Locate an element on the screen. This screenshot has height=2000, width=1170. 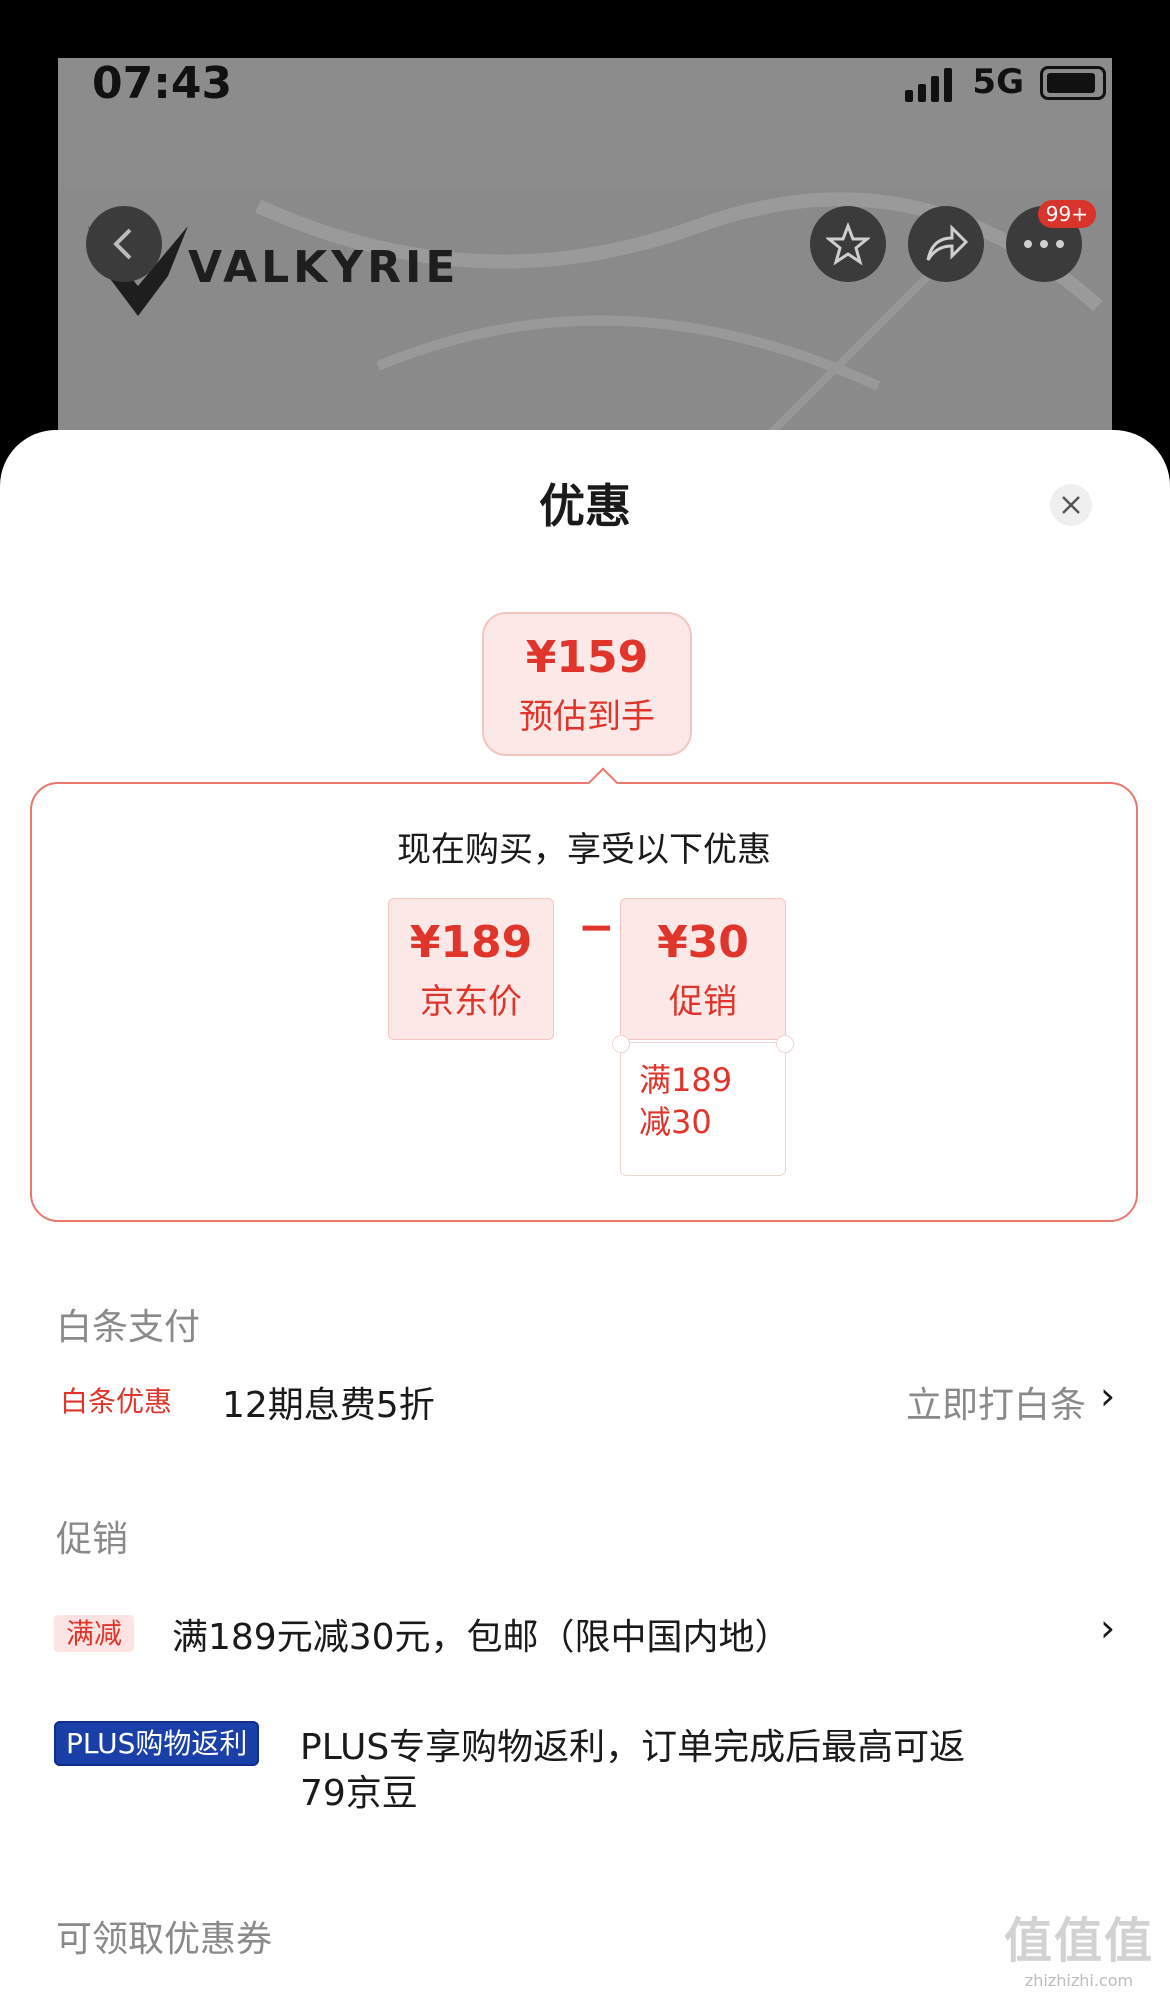
chevron-left-icon is located at coordinates (122, 244).